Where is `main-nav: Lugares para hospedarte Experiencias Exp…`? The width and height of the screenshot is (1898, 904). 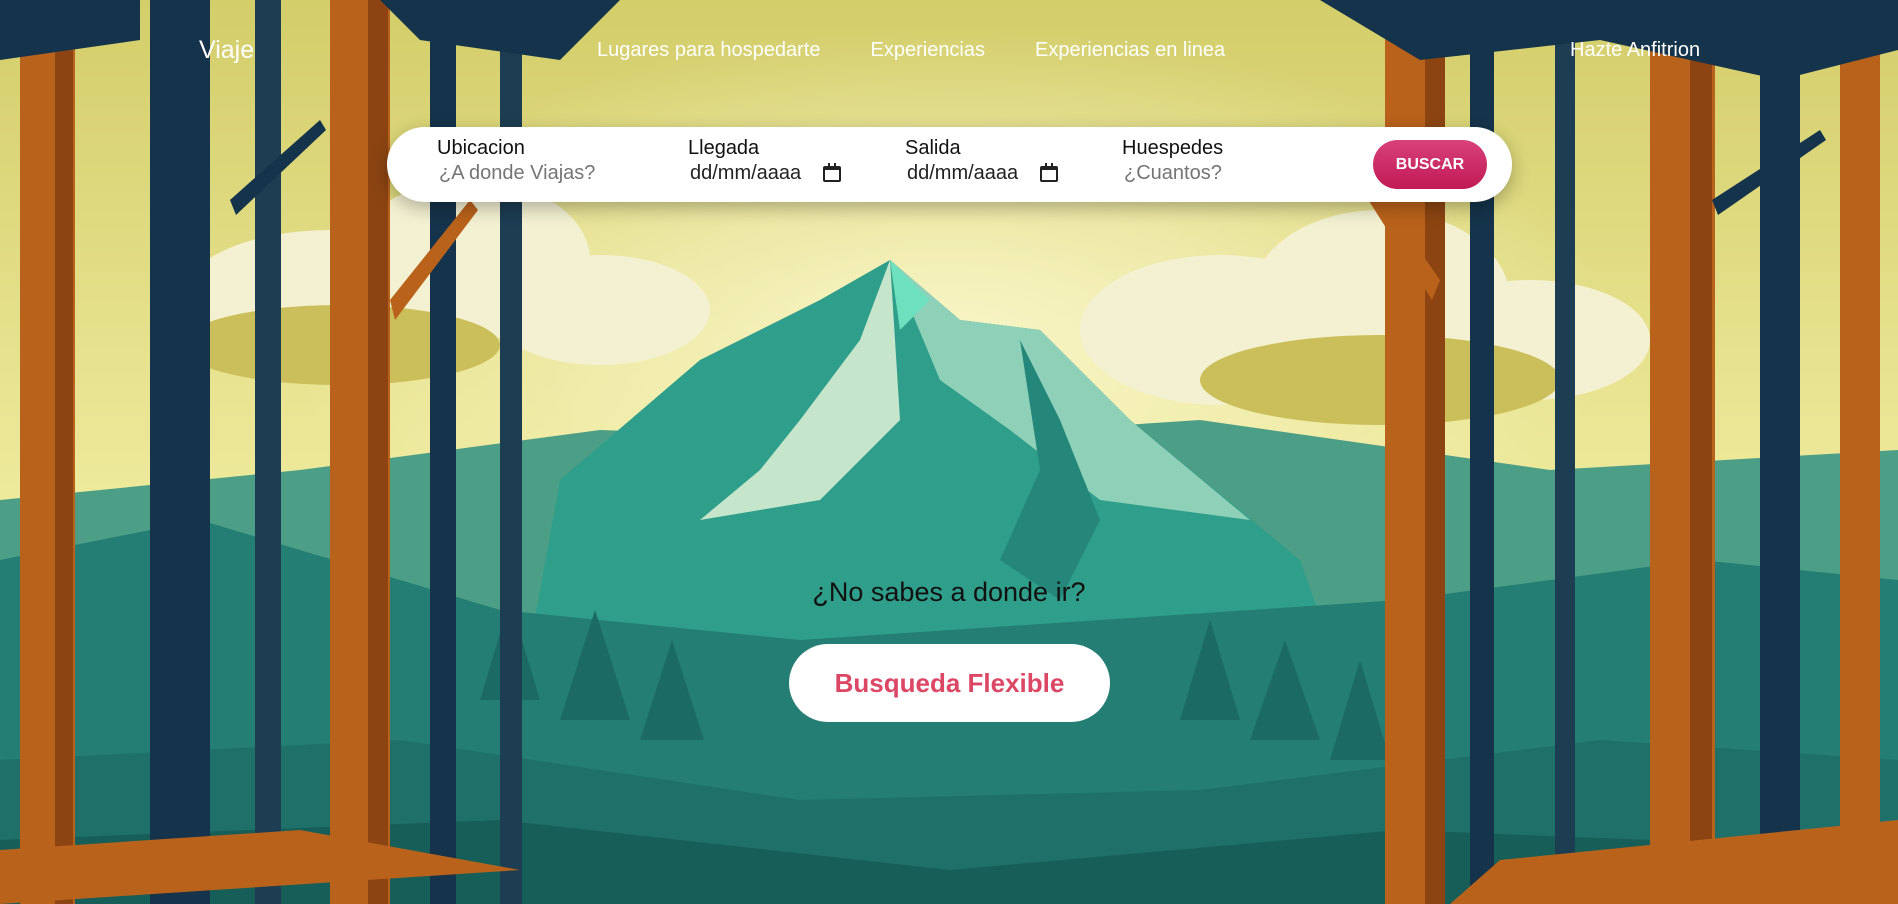
main-nav: Lugares para hospedarte Experiencias Exp… is located at coordinates (911, 50).